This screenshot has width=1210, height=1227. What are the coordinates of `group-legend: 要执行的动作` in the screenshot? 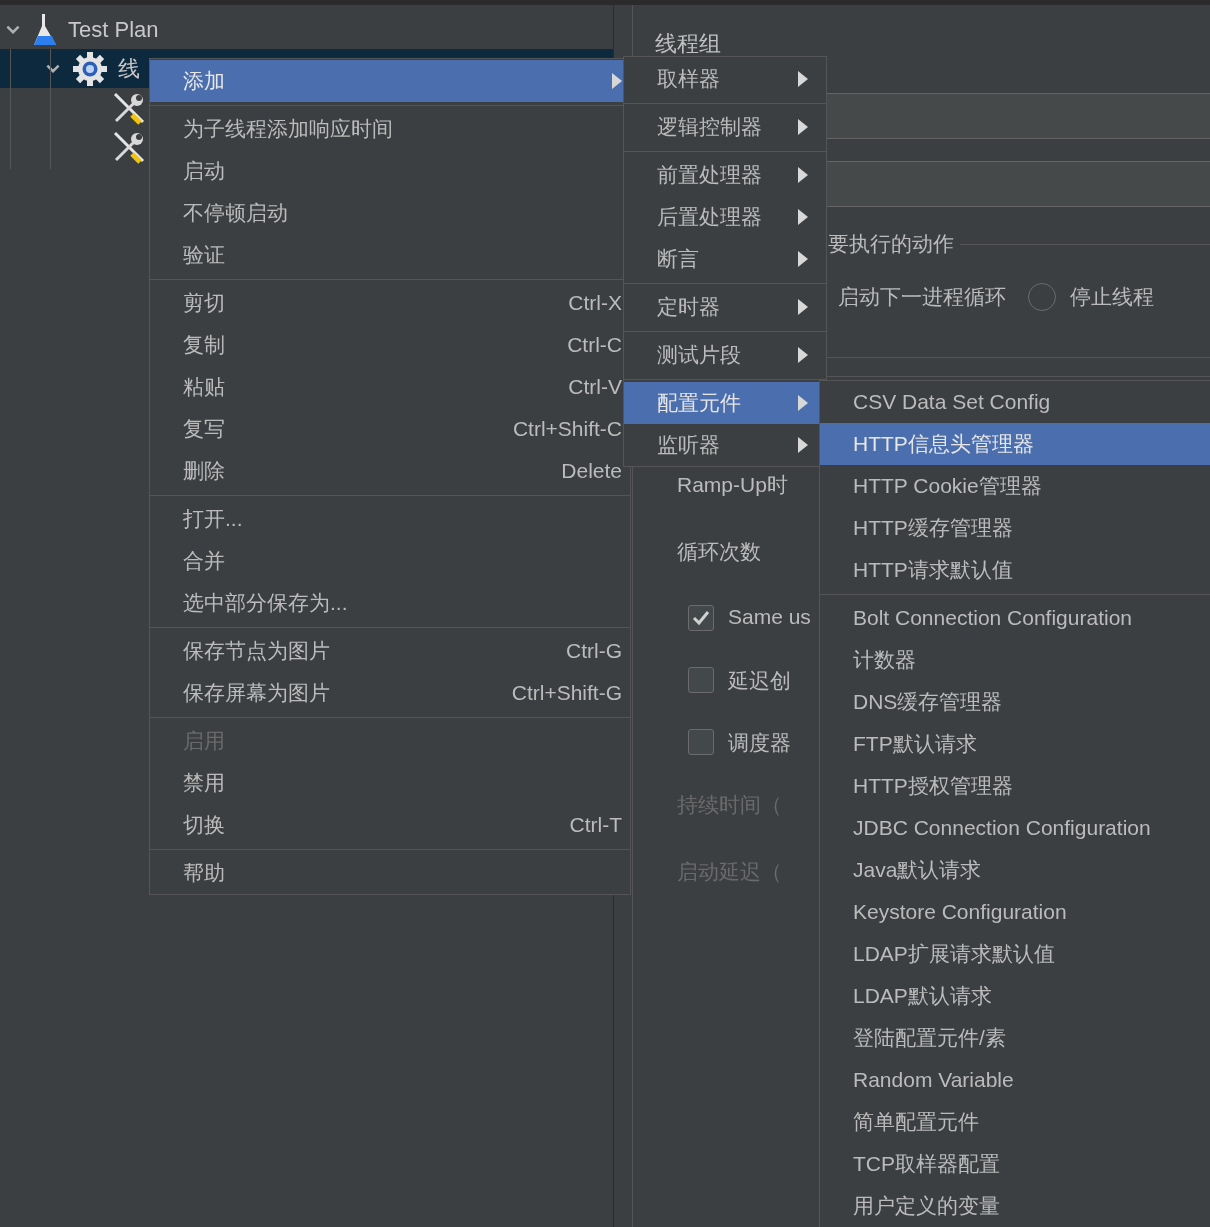 It's located at (891, 244).